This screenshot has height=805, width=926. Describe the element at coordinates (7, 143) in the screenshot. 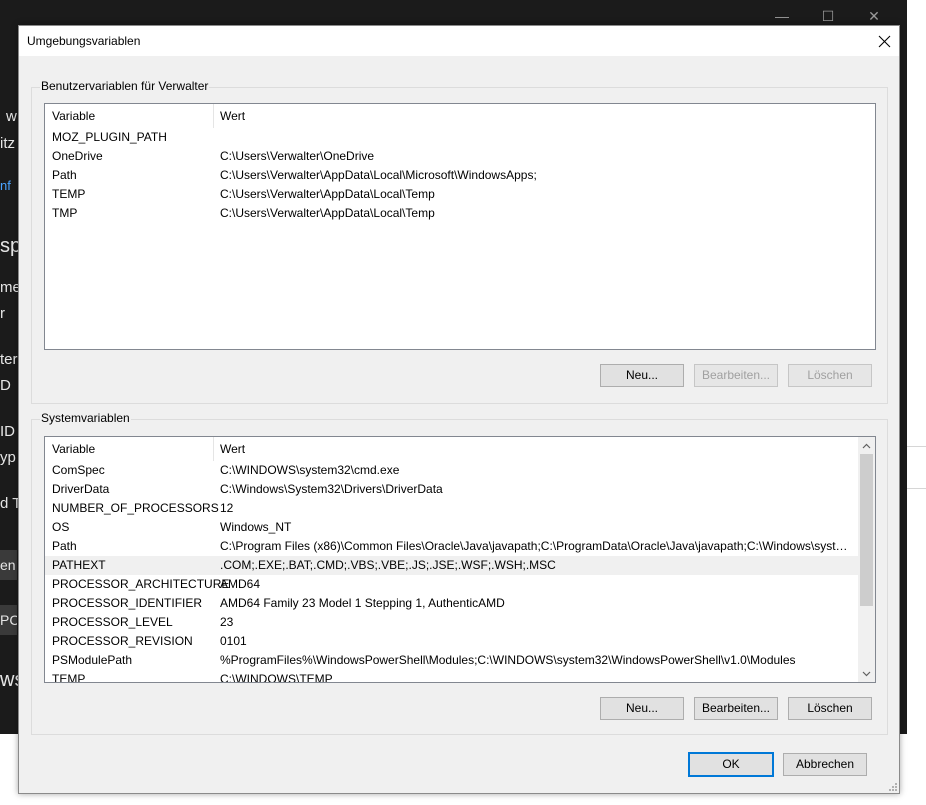

I see `background-text: itz` at that location.